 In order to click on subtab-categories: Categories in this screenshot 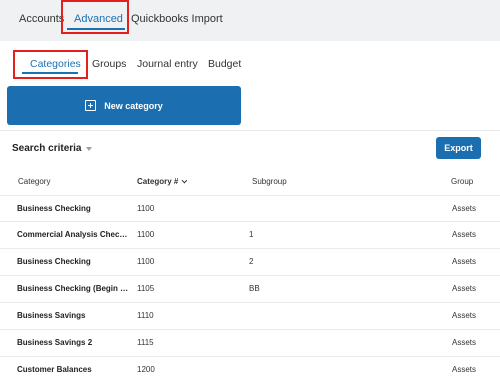, I will do `click(55, 64)`.